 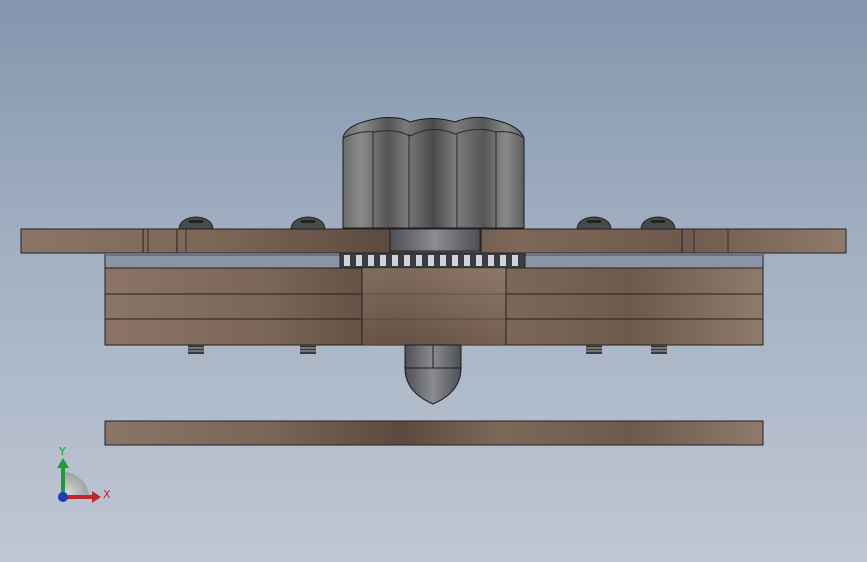 What do you see at coordinates (62, 451) in the screenshot?
I see `y-axis-label: Y` at bounding box center [62, 451].